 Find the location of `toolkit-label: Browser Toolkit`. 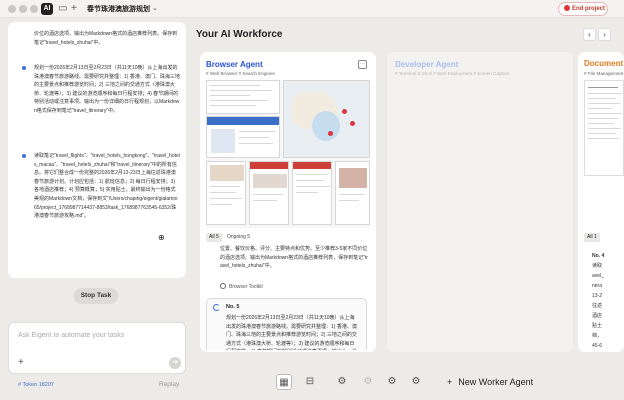

toolkit-label: Browser Toolkit is located at coordinates (241, 286).